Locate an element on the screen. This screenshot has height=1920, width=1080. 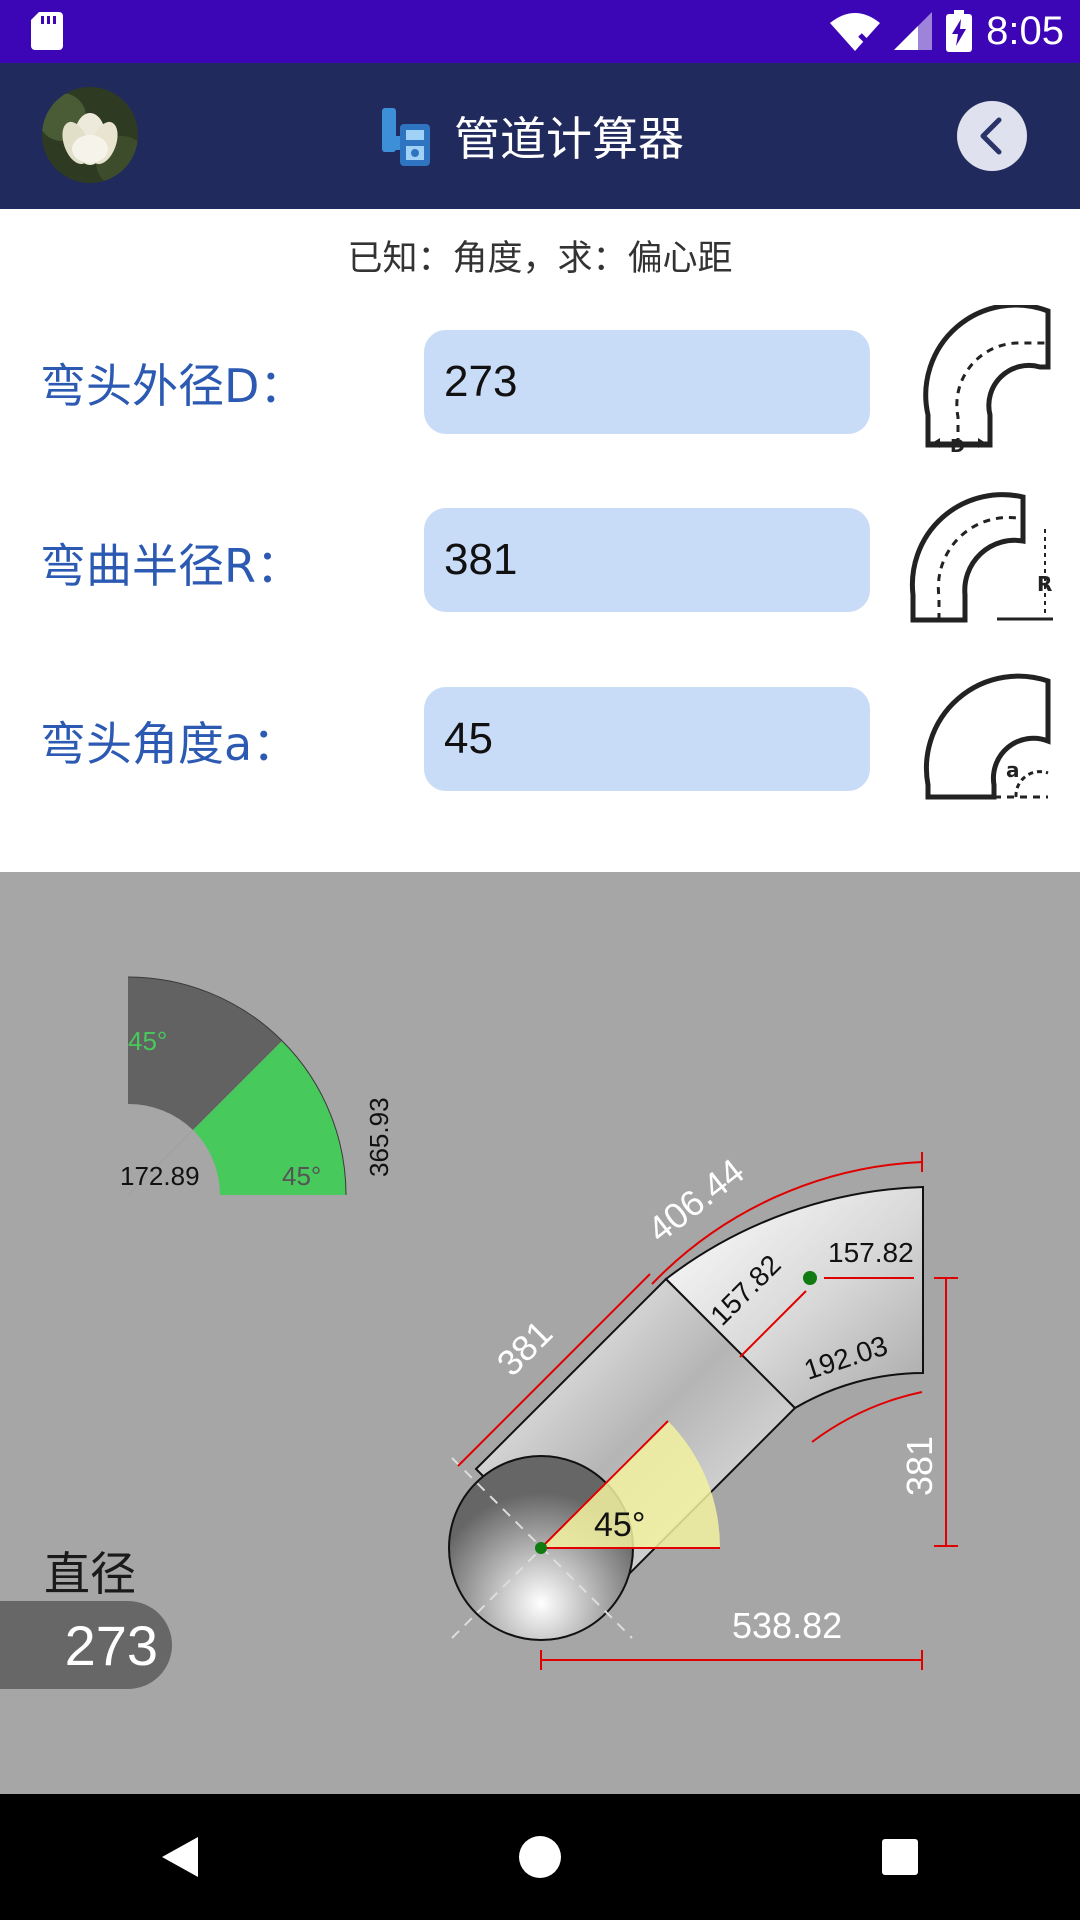
nav-back-button is located at coordinates (180, 1857).